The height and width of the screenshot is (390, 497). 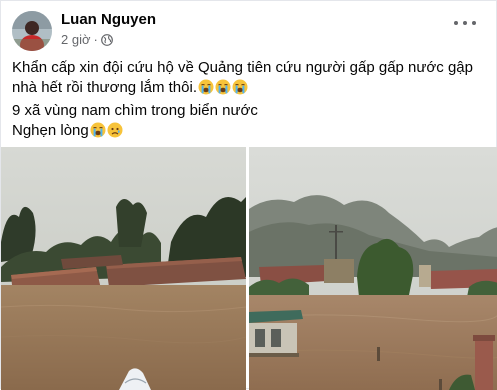 I want to click on author-name: Luan Nguyen, so click(x=108, y=19).